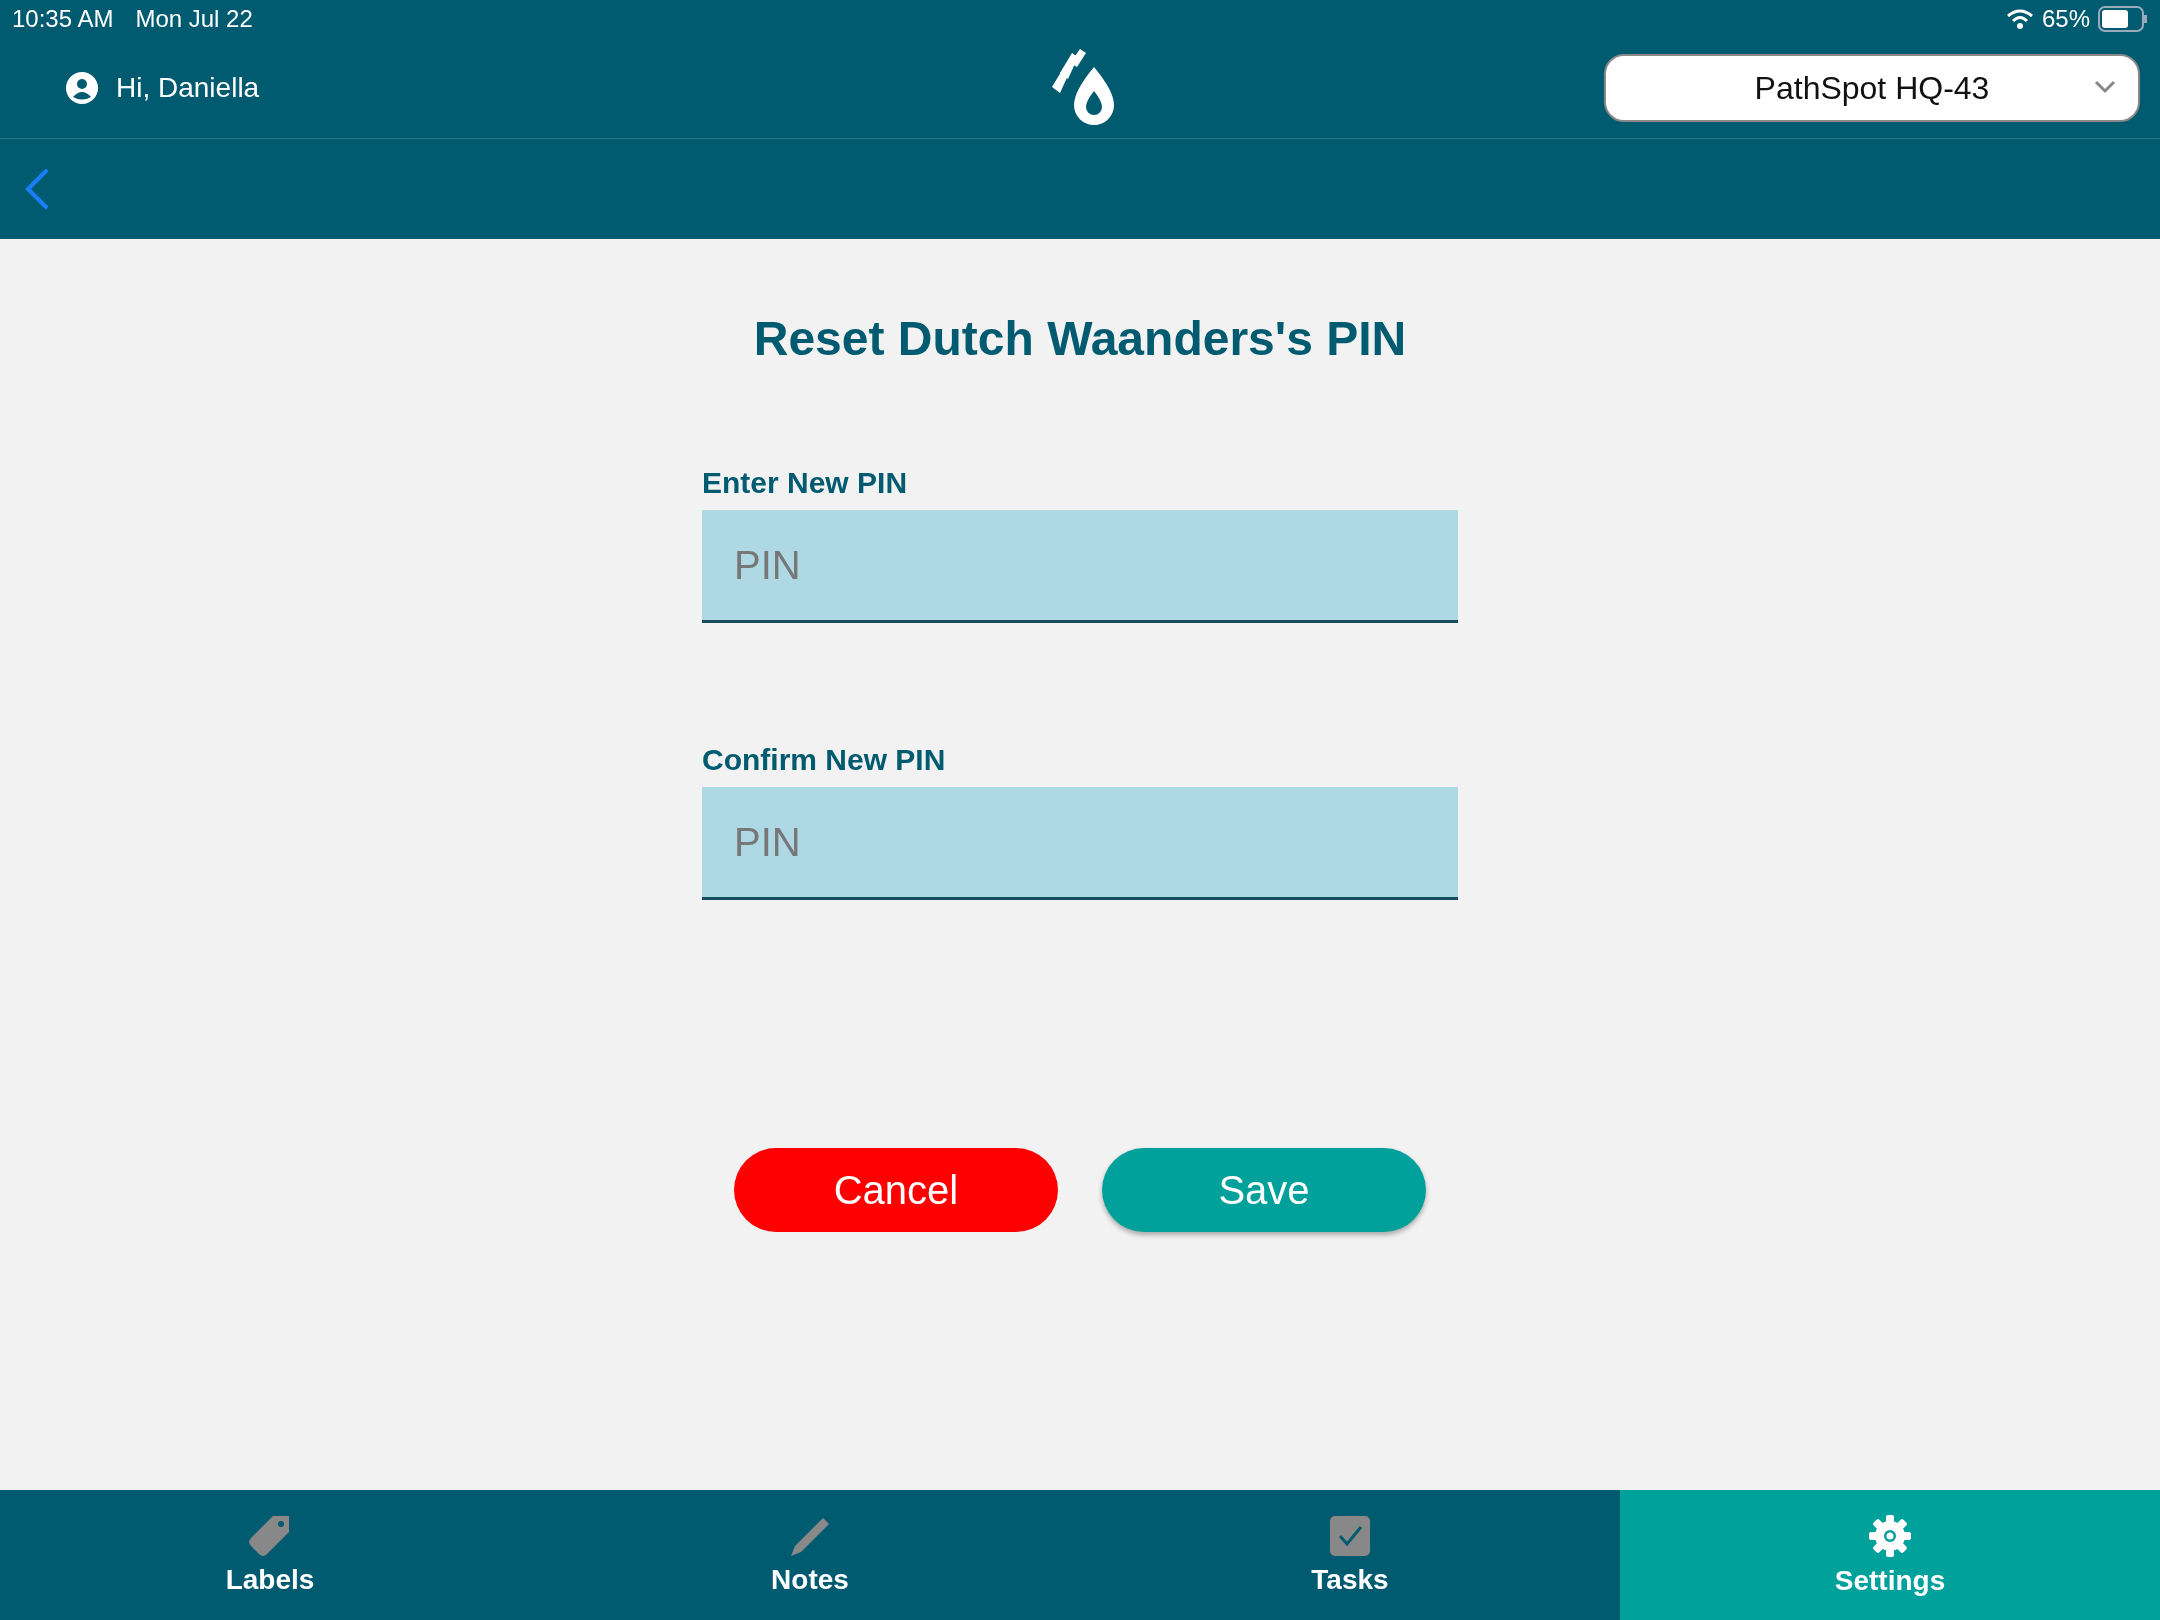 The image size is (2160, 1620). What do you see at coordinates (2065, 19) in the screenshot?
I see `battery-percentage: 65%` at bounding box center [2065, 19].